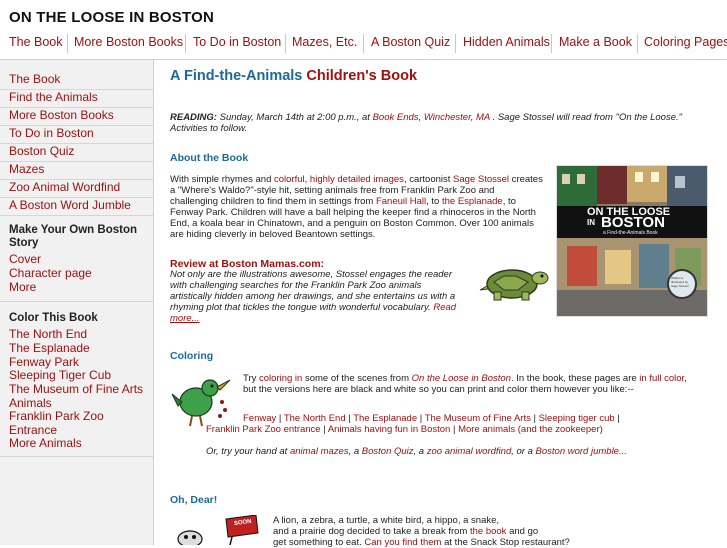 Image resolution: width=727 pixels, height=548 pixels. Describe the element at coordinates (280, 378) in the screenshot. I see `link-coloring-in: coloring in` at that location.